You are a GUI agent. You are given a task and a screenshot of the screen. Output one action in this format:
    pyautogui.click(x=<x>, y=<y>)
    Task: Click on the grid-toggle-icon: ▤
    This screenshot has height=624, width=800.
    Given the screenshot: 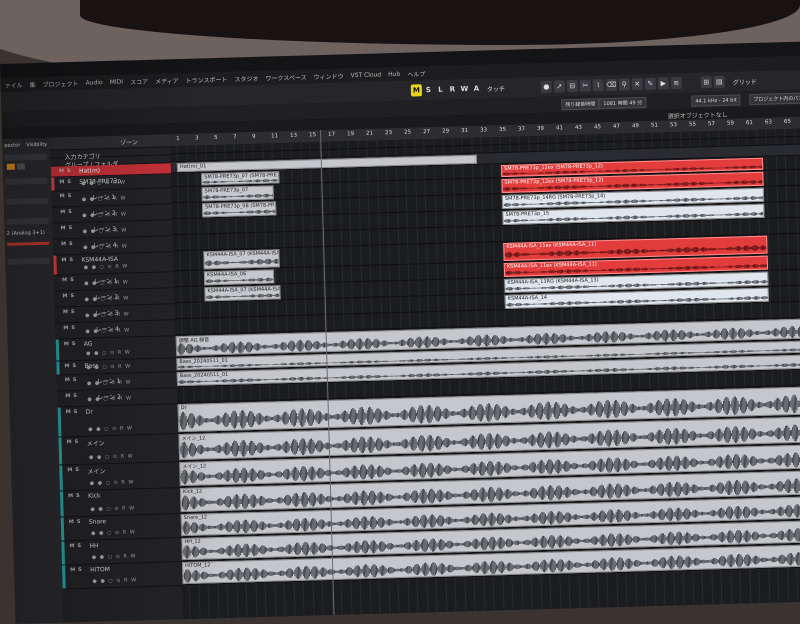 What is the action you would take?
    pyautogui.click(x=719, y=82)
    